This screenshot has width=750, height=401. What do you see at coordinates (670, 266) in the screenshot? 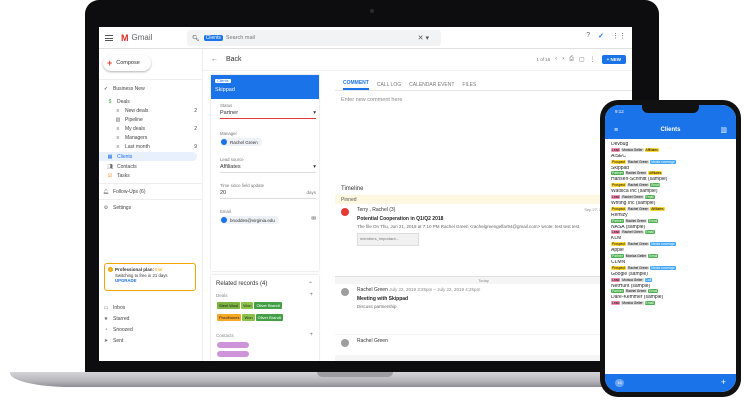
I see `client-list-item: CLMN Prospect Rachel Green Media coverage` at bounding box center [670, 266].